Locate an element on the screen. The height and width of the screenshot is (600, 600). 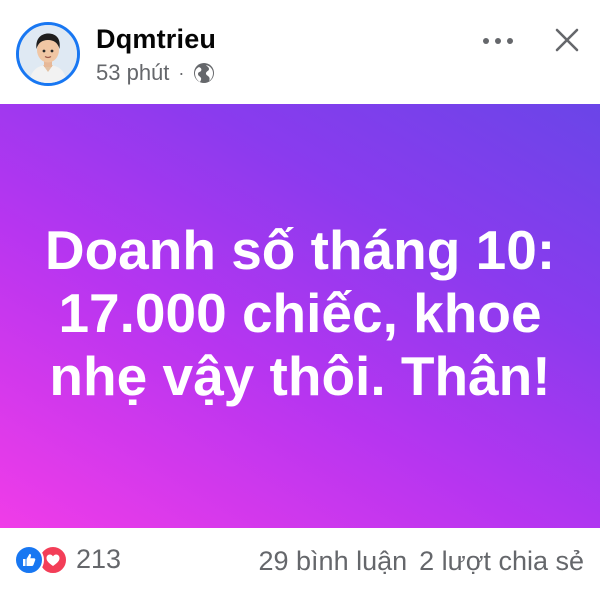
engagement-stats: 29 bình luận 2 lượt chia sẻ is located at coordinates (422, 561).